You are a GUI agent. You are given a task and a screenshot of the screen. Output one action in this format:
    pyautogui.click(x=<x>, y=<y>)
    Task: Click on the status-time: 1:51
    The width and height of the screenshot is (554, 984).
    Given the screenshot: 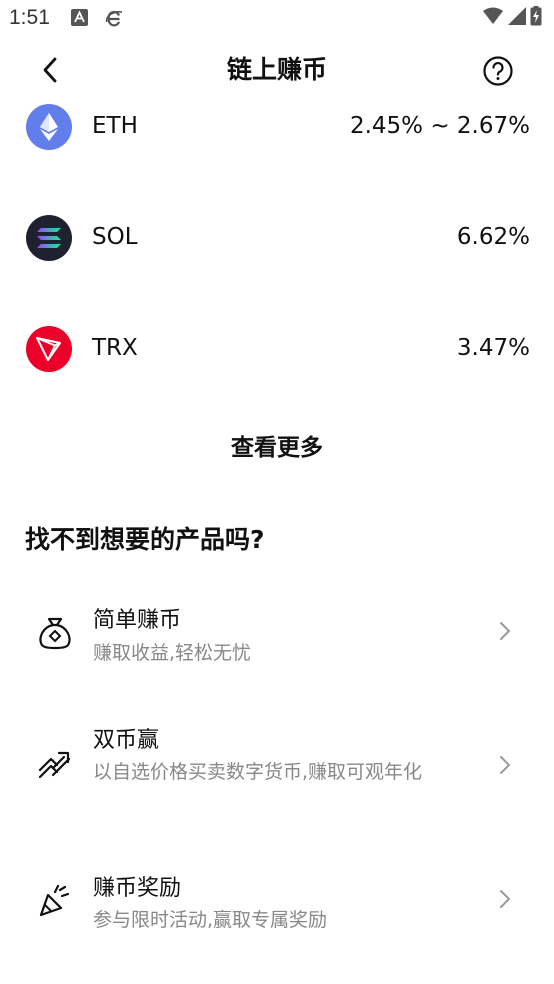 What is the action you would take?
    pyautogui.click(x=29, y=17)
    